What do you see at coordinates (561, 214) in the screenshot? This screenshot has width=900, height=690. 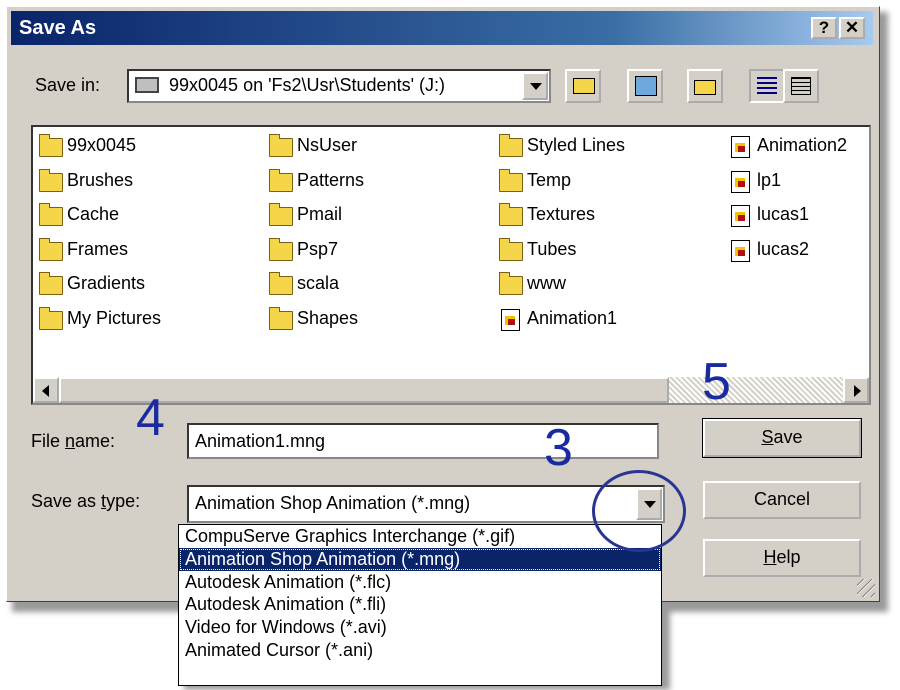 I see `item-label: Textures` at bounding box center [561, 214].